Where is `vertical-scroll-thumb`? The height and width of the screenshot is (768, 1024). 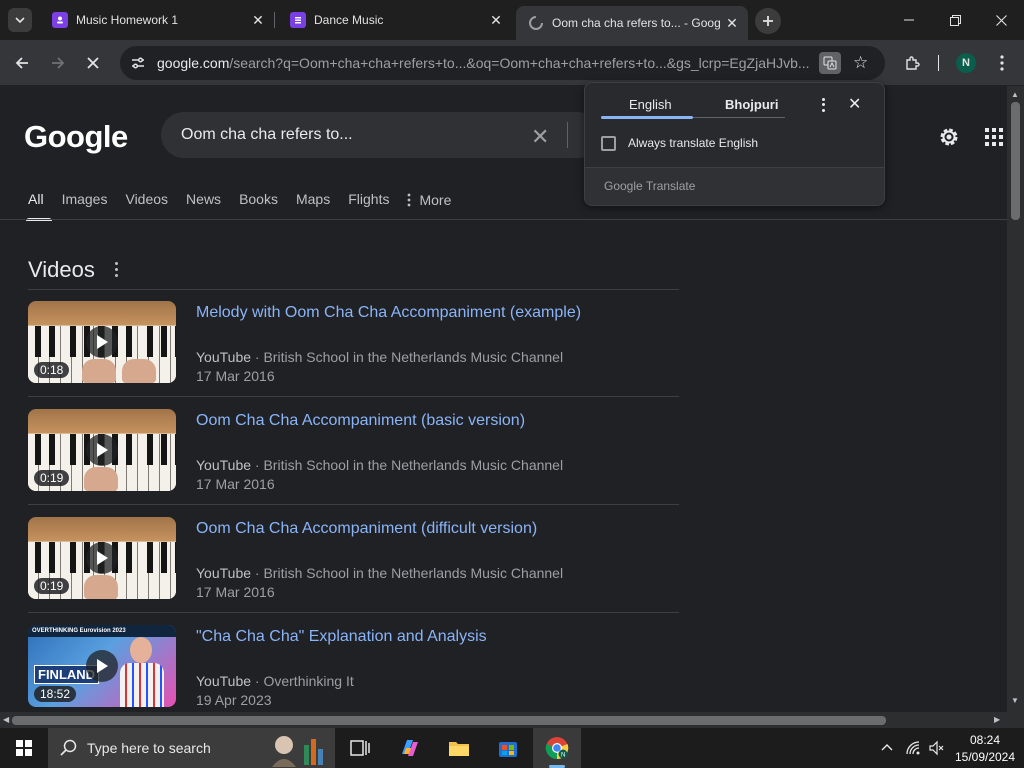
vertical-scroll-thumb is located at coordinates (1015, 161).